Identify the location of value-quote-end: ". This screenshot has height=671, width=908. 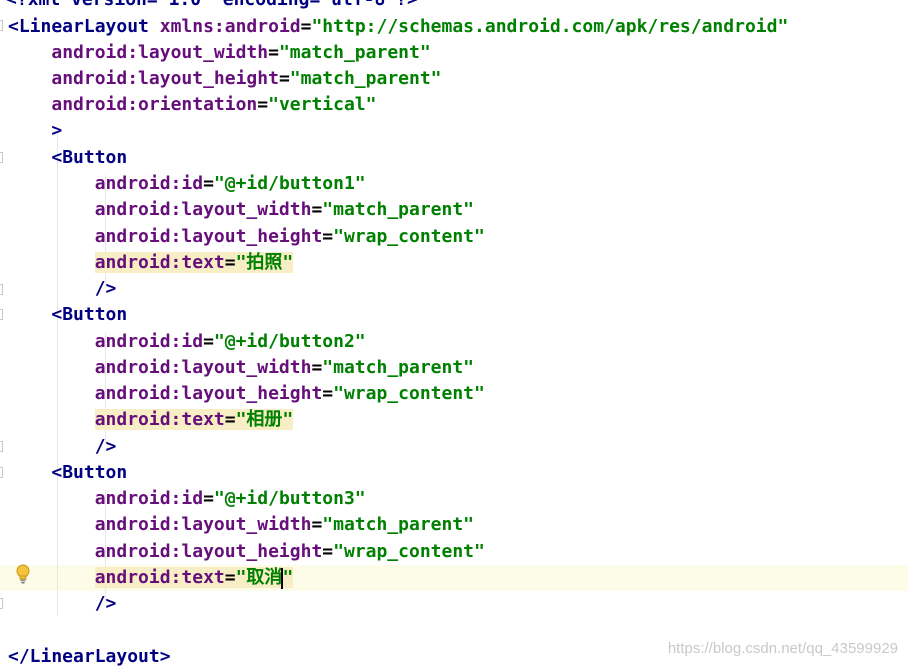
(288, 577).